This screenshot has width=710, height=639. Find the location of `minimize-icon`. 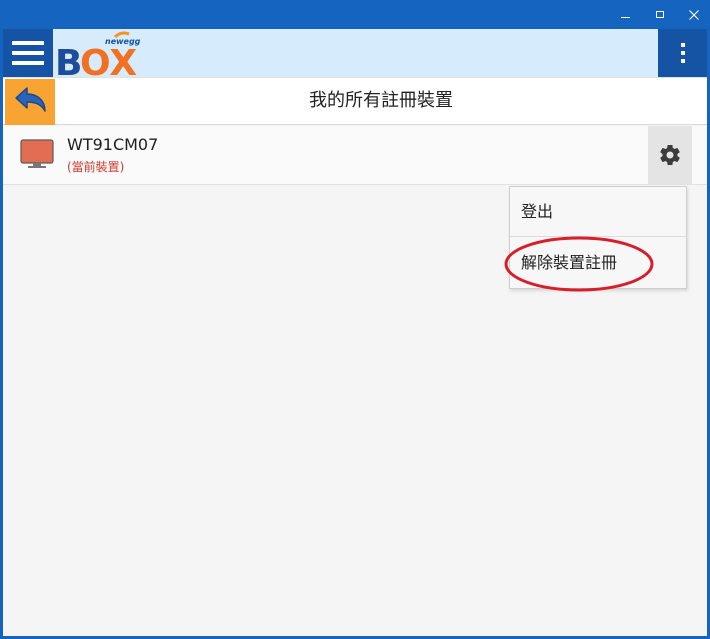

minimize-icon is located at coordinates (625, 17).